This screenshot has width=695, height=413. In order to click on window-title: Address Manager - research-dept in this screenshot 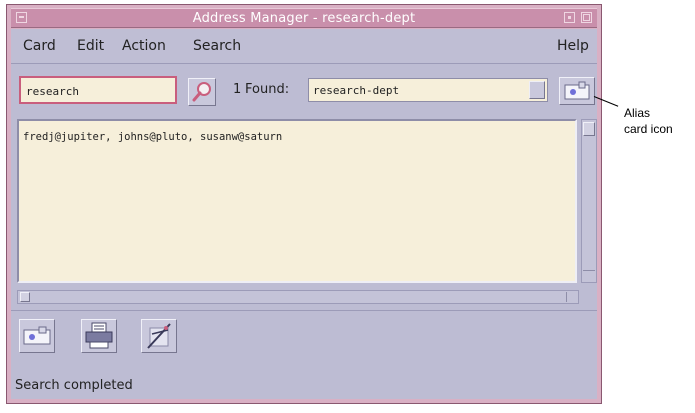, I will do `click(304, 18)`.